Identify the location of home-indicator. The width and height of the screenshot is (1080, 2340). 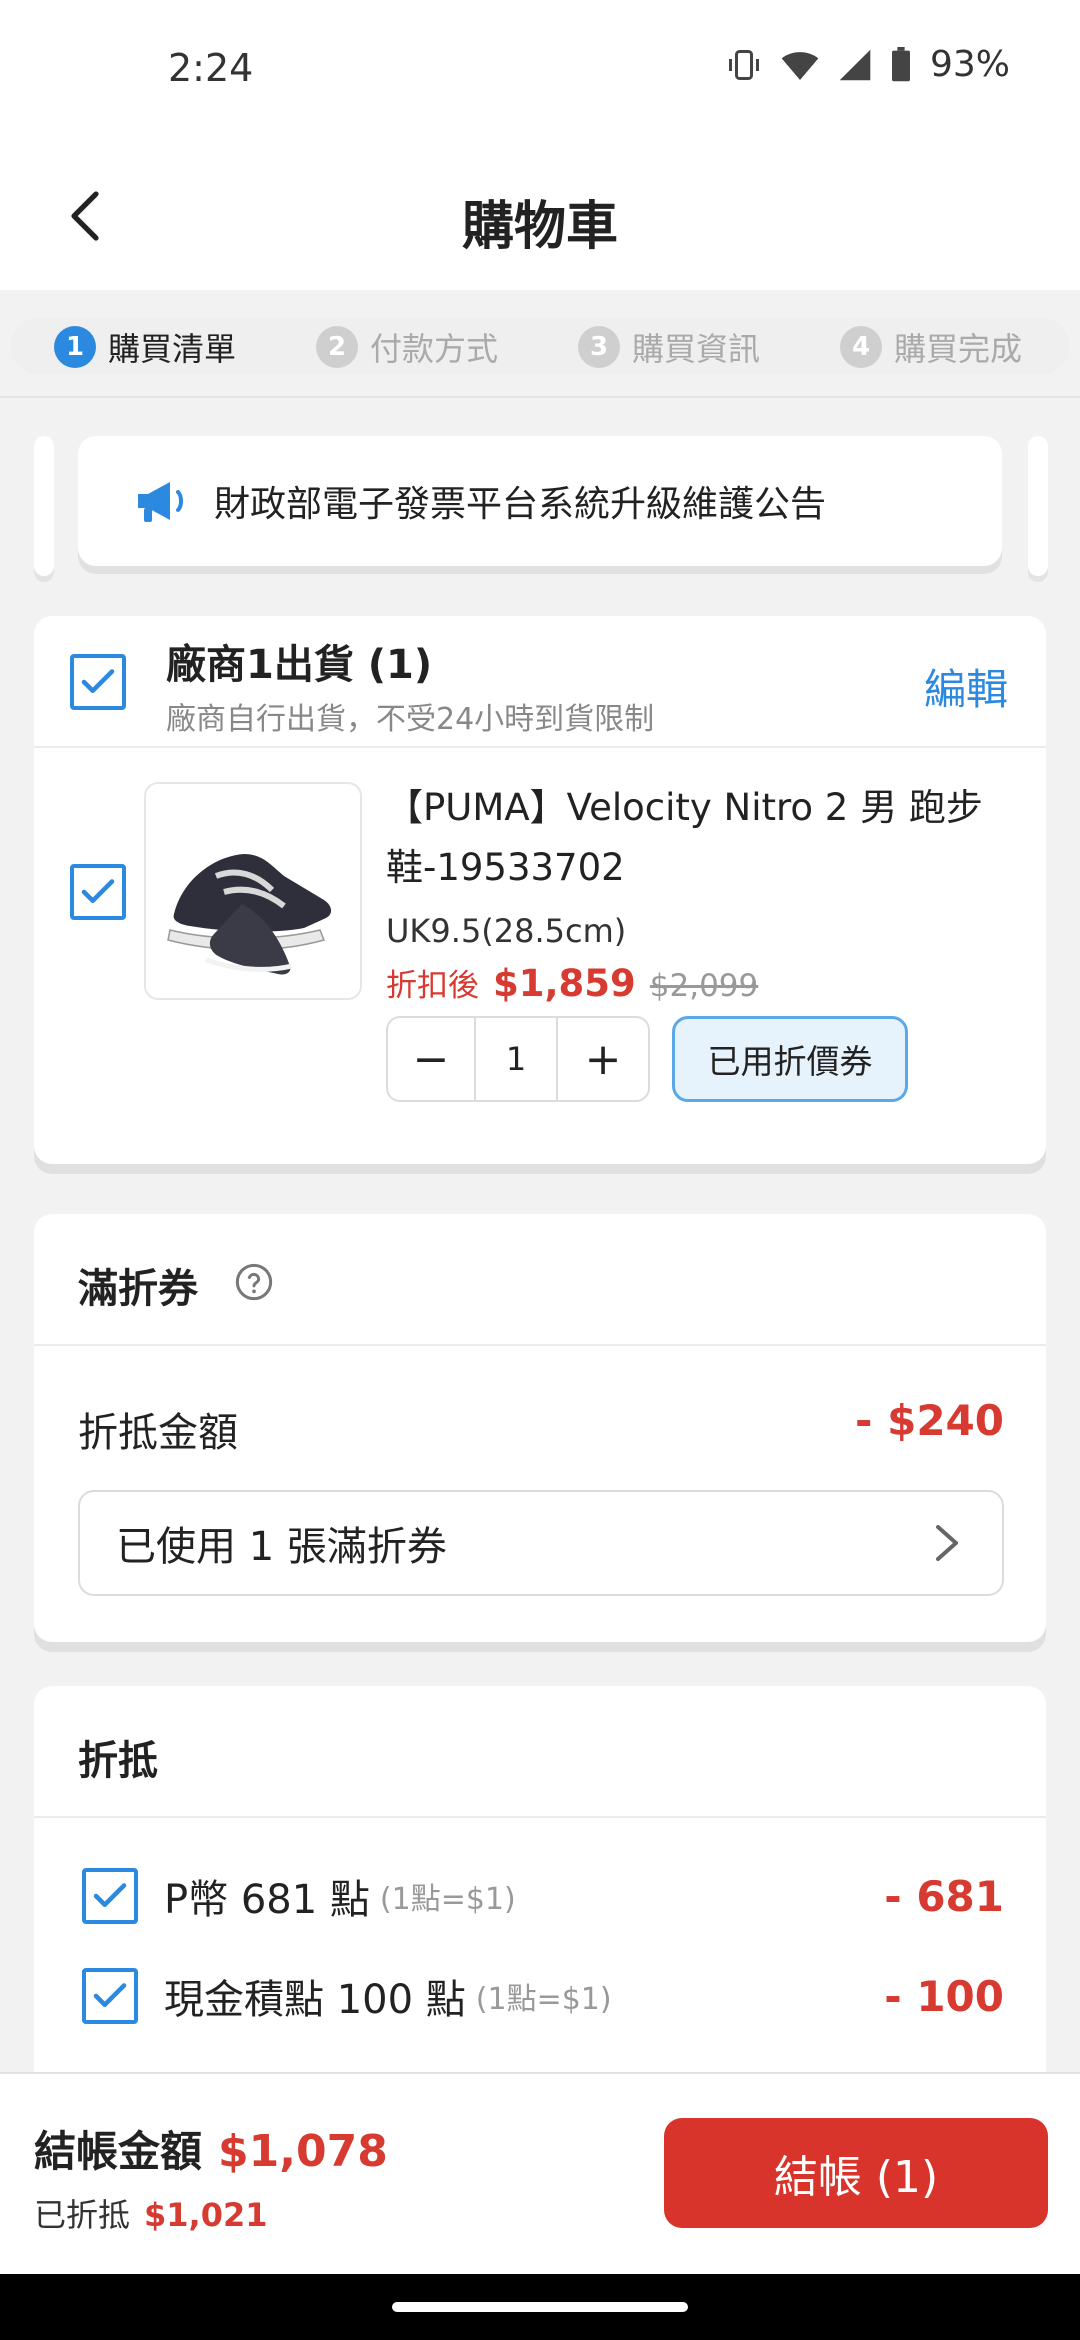
(540, 2307).